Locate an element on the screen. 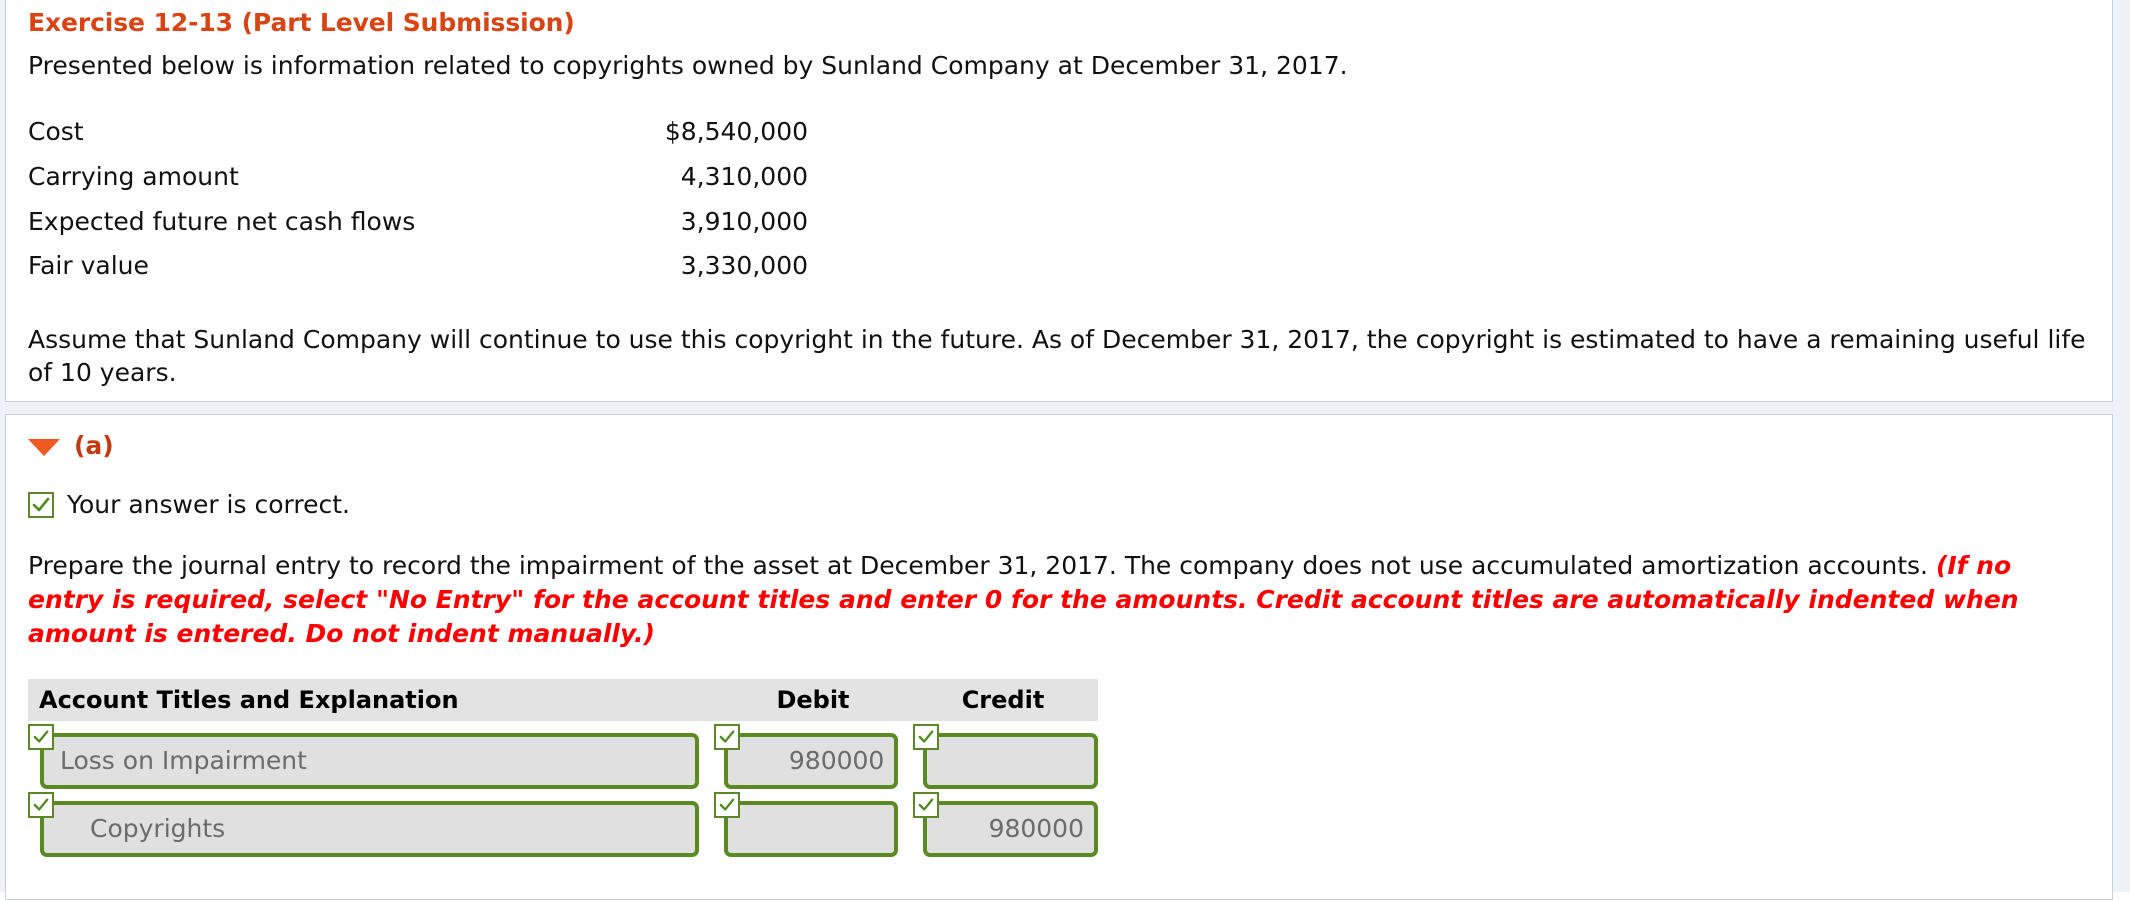 The image size is (2130, 900). credit-amount-input is located at coordinates (1010, 761).